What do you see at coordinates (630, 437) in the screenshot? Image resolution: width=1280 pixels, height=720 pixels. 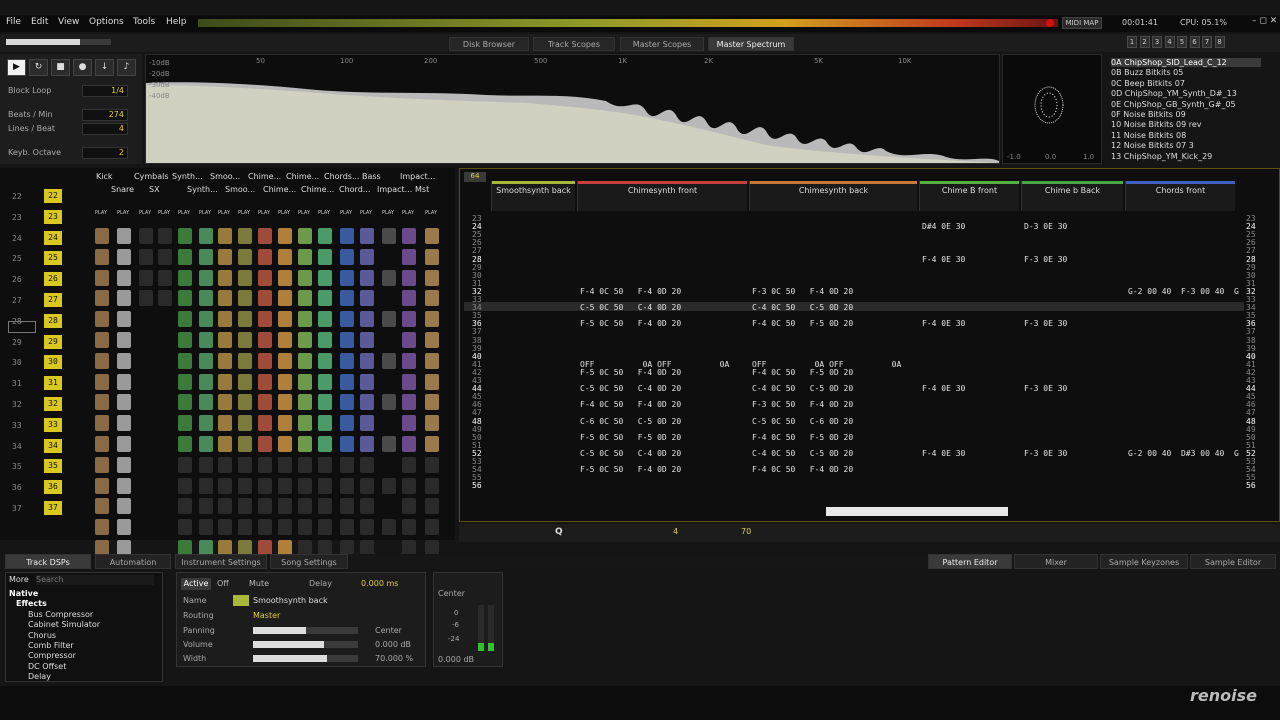 I see `pattern-note: F-5 0C 50 F-5 0D 20` at bounding box center [630, 437].